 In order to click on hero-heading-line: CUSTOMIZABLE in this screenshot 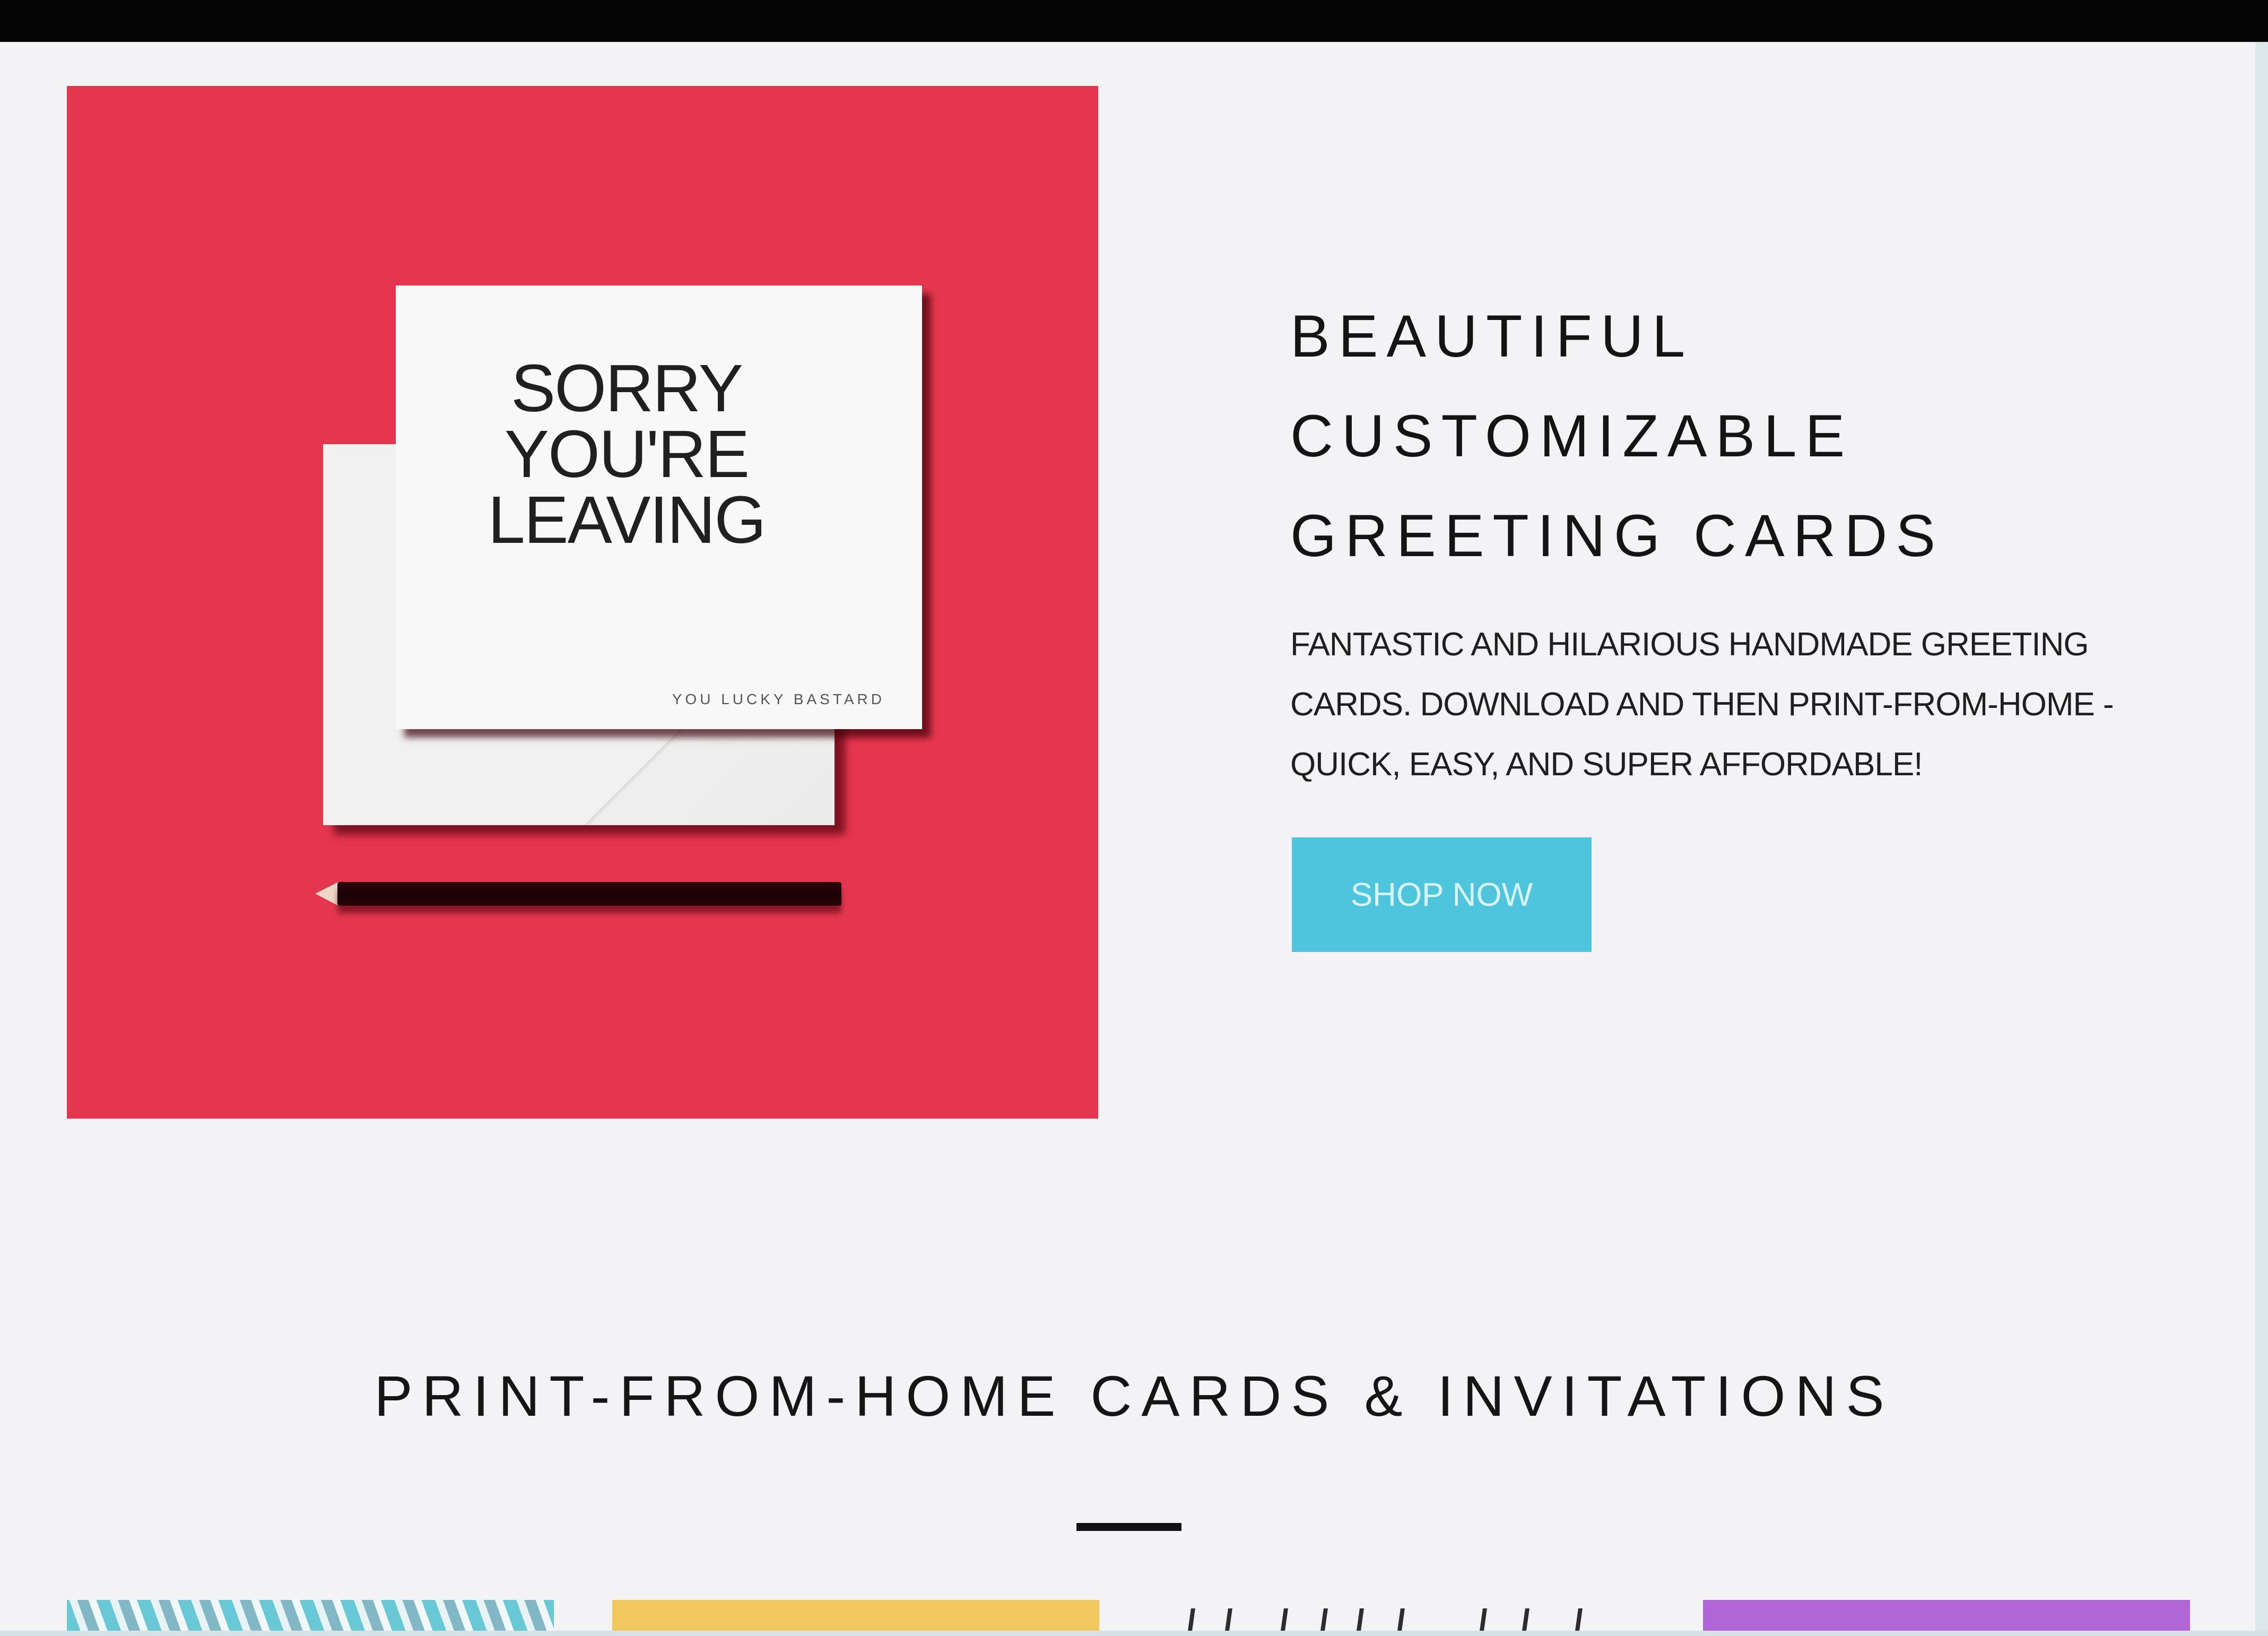, I will do `click(1572, 436)`.